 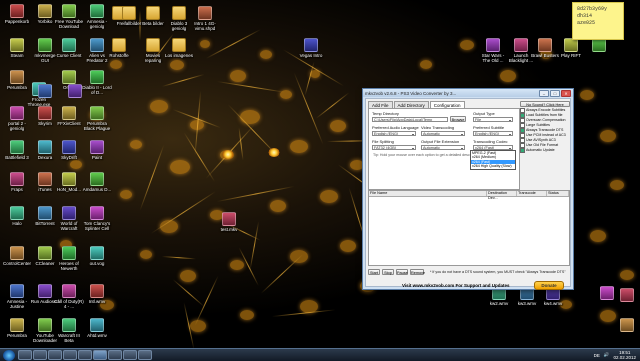 What do you see at coordinates (598, 21) in the screenshot?
I see `sticky-note: 8d27b3y69y dh314 aze025` at bounding box center [598, 21].